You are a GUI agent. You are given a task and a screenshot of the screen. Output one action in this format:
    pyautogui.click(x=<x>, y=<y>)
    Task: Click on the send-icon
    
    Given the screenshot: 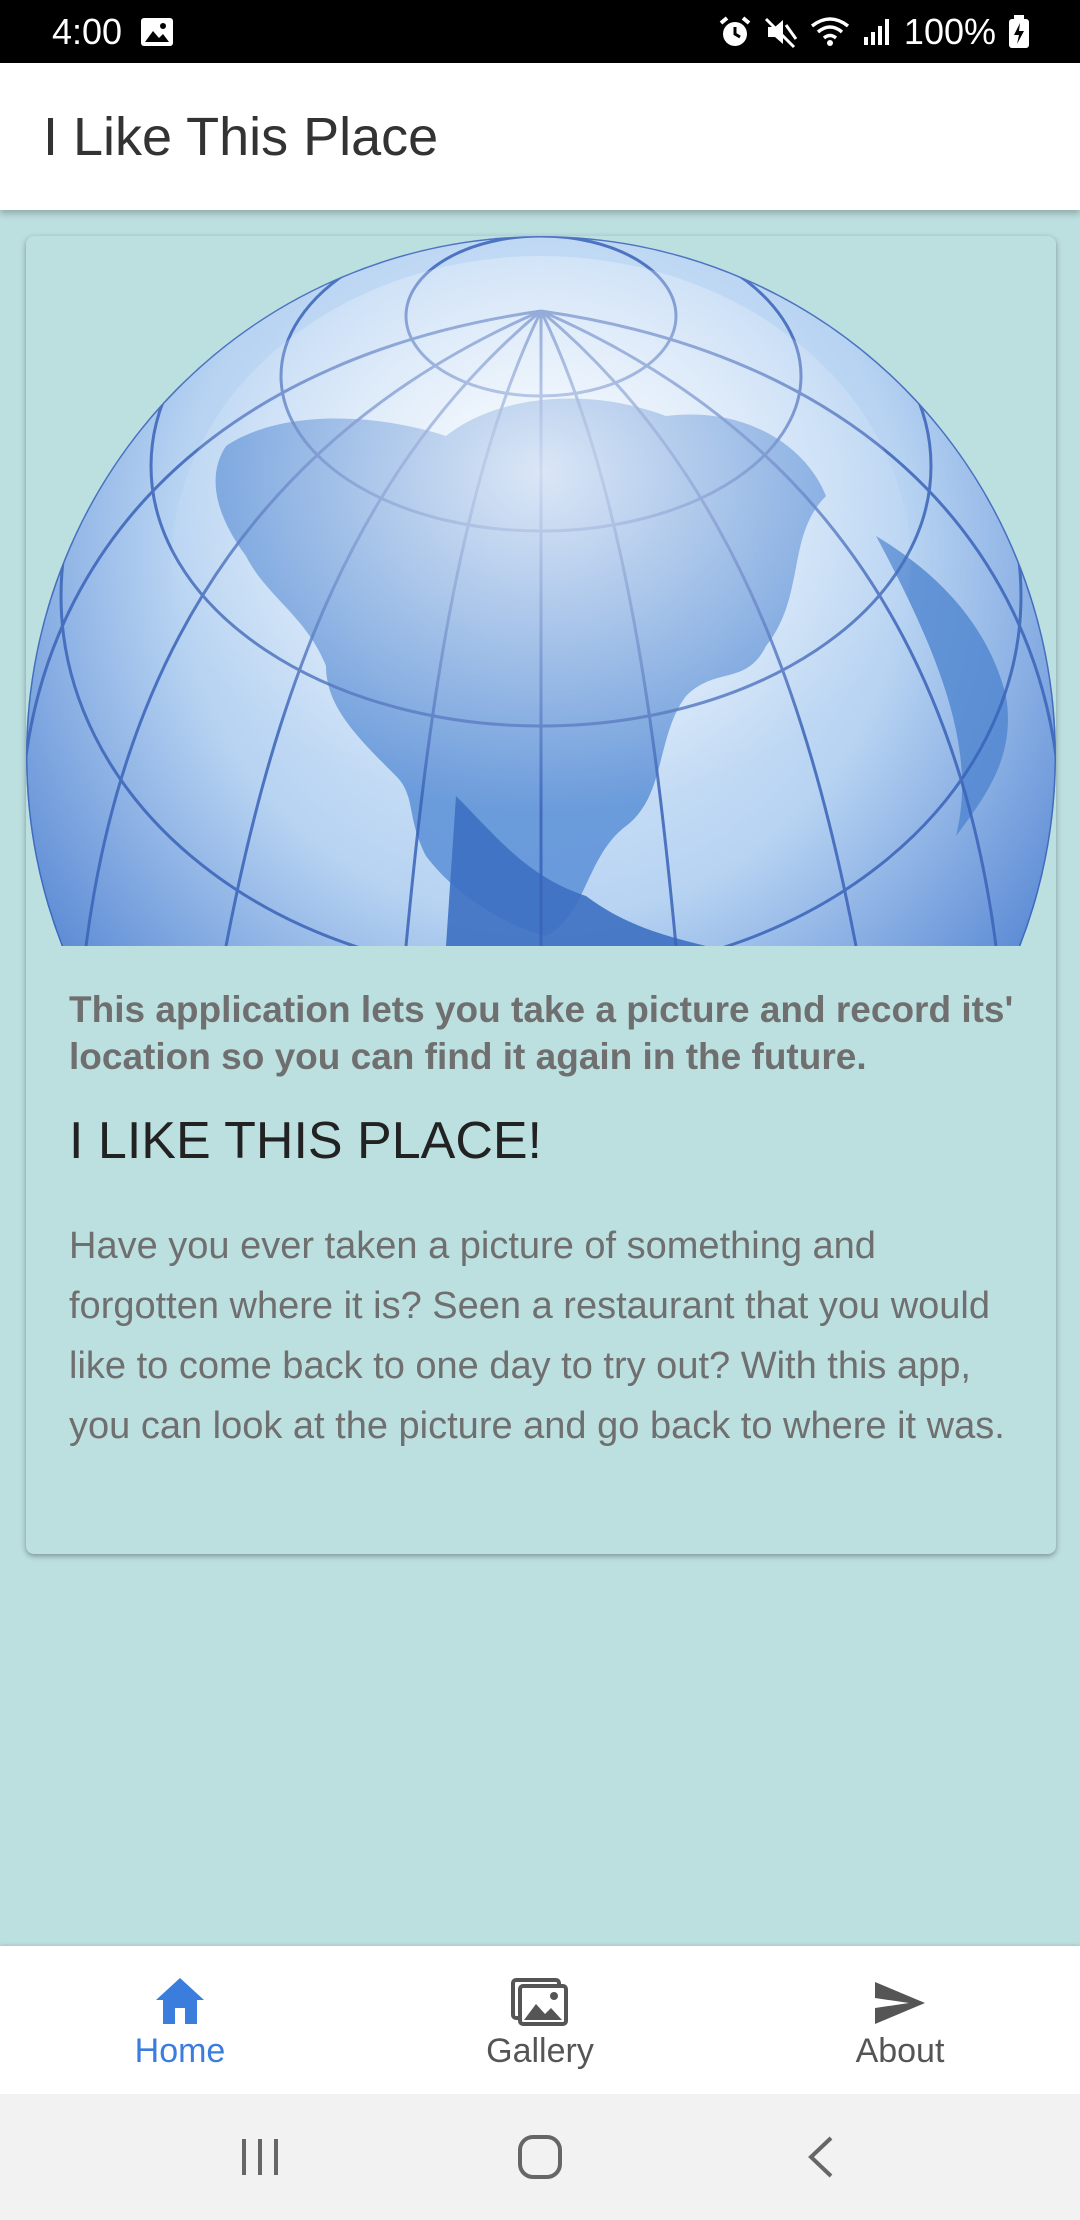 What is the action you would take?
    pyautogui.click(x=900, y=1998)
    